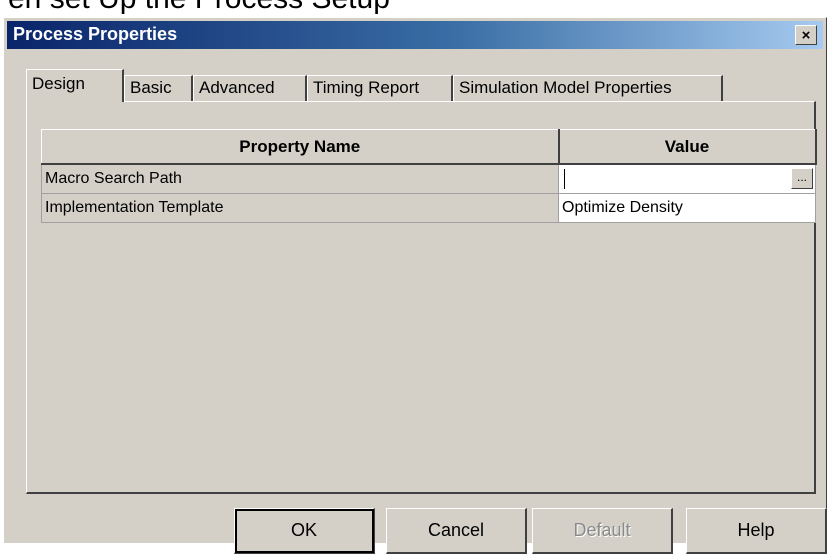  I want to click on cancel-button: Cancel, so click(456, 531).